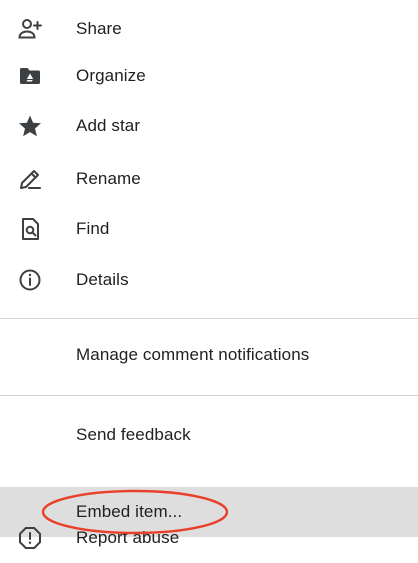 The width and height of the screenshot is (418, 563). I want to click on menu-item-label: Report abuse, so click(128, 537).